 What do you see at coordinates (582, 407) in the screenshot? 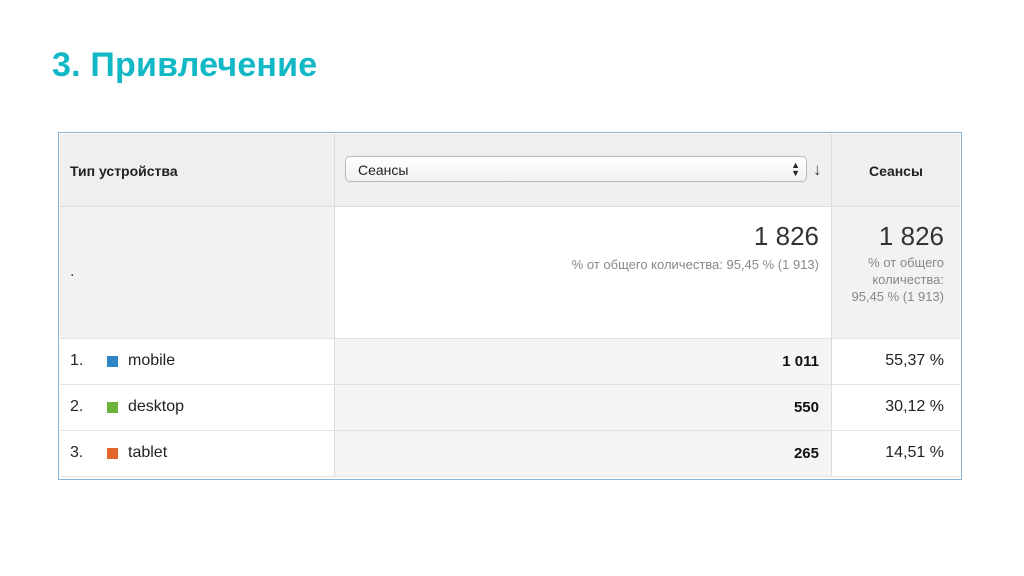
I see `row-sessions-cell: 550` at bounding box center [582, 407].